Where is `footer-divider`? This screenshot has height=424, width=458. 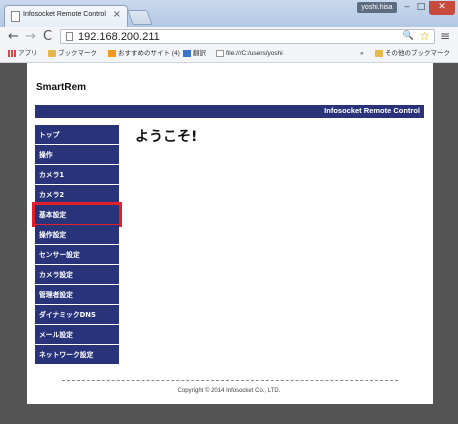
footer-divider is located at coordinates (230, 380).